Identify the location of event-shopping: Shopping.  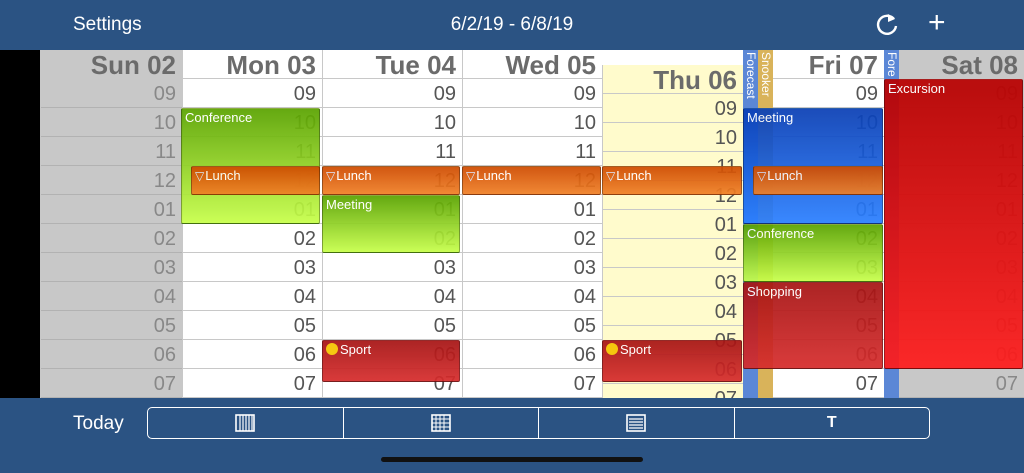
(813, 325).